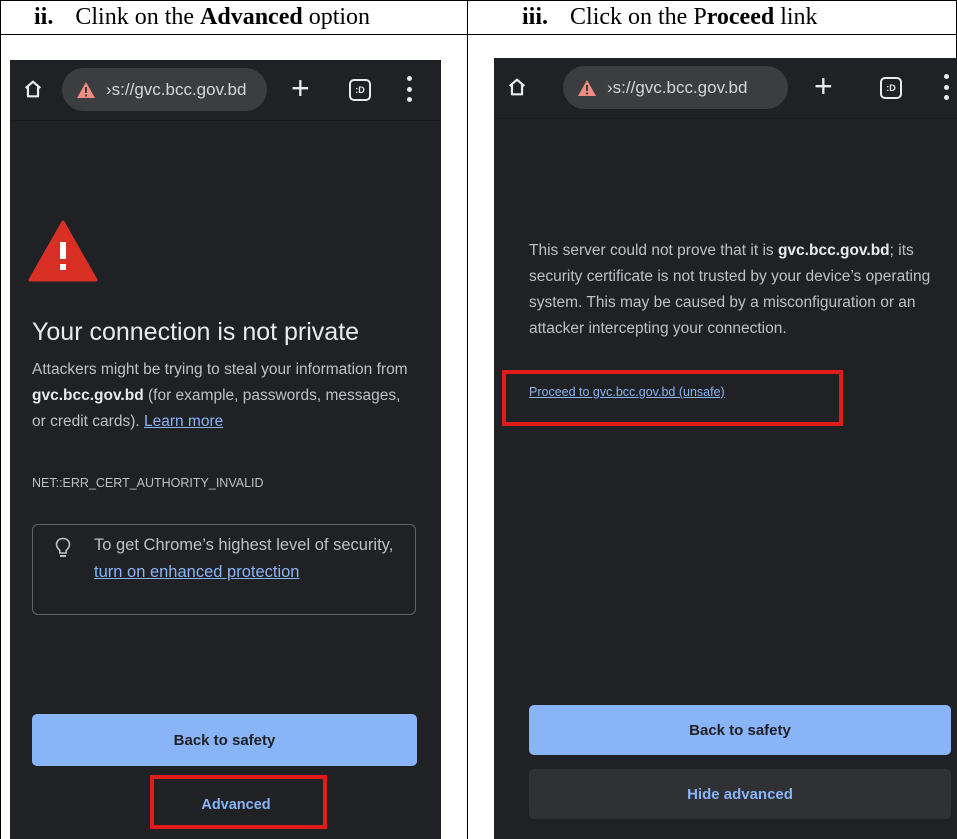 This screenshot has height=839, width=957. Describe the element at coordinates (535, 16) in the screenshot. I see `step-number: iii.` at that location.